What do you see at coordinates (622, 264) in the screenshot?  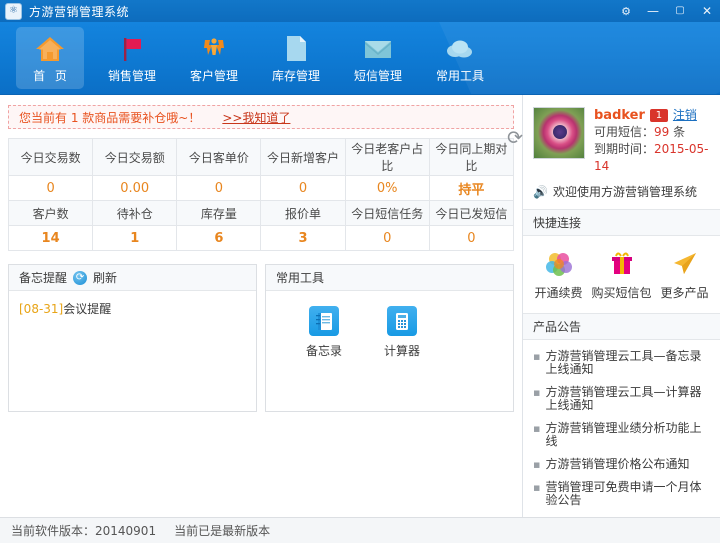 I see `gift-icon` at bounding box center [622, 264].